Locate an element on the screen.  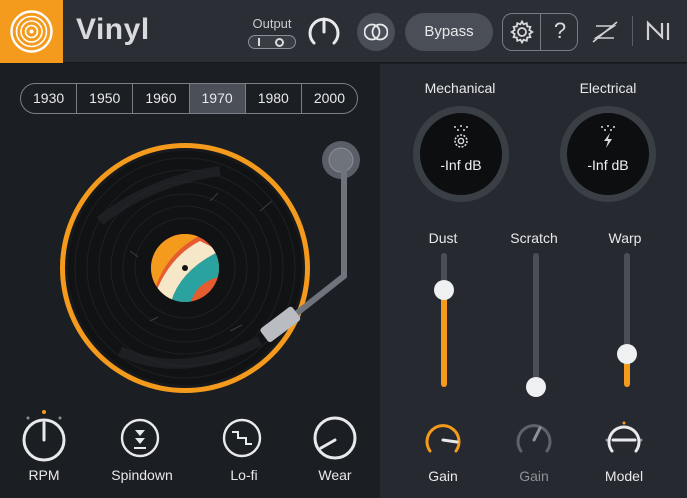
wear-control: Wear is located at coordinates (335, 446).